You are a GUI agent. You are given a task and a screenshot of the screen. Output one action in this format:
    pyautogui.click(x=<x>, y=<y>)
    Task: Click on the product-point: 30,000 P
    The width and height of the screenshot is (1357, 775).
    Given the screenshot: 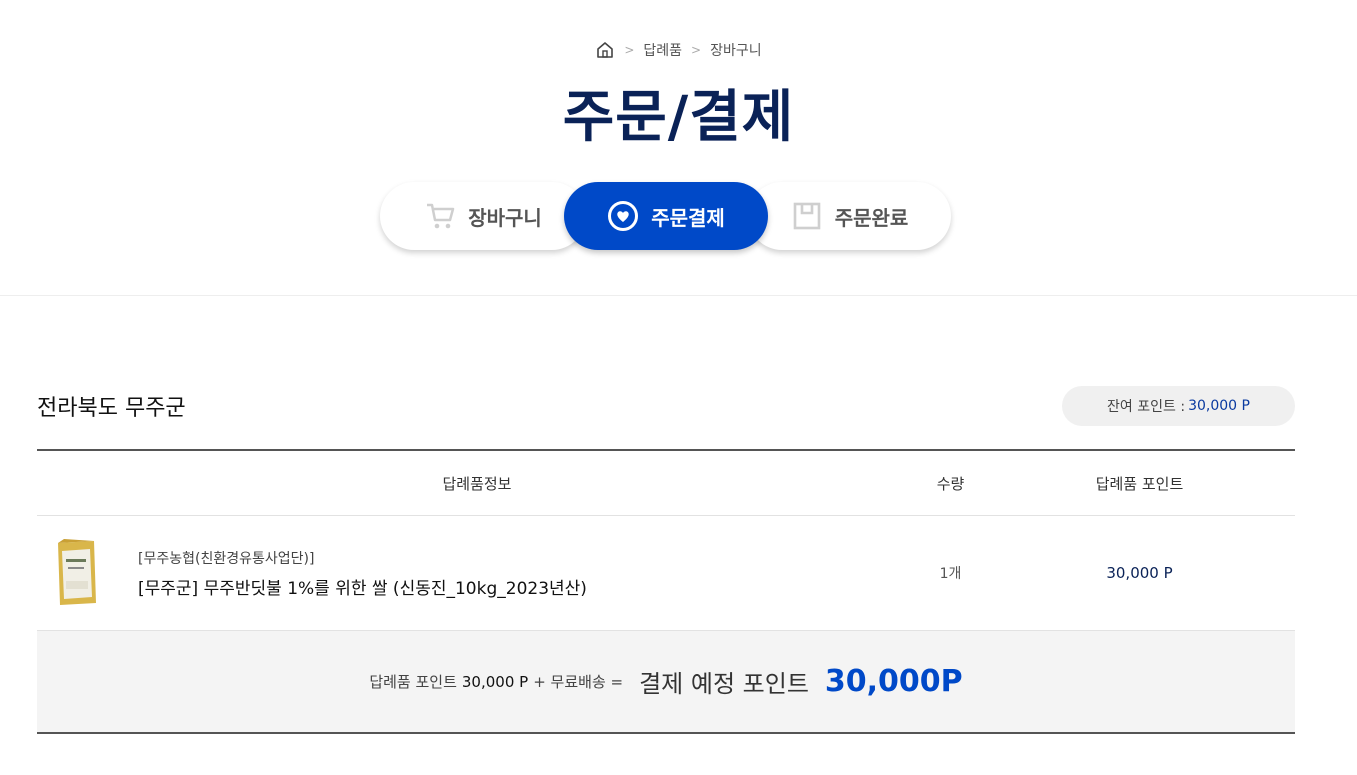 What is the action you would take?
    pyautogui.click(x=1139, y=573)
    